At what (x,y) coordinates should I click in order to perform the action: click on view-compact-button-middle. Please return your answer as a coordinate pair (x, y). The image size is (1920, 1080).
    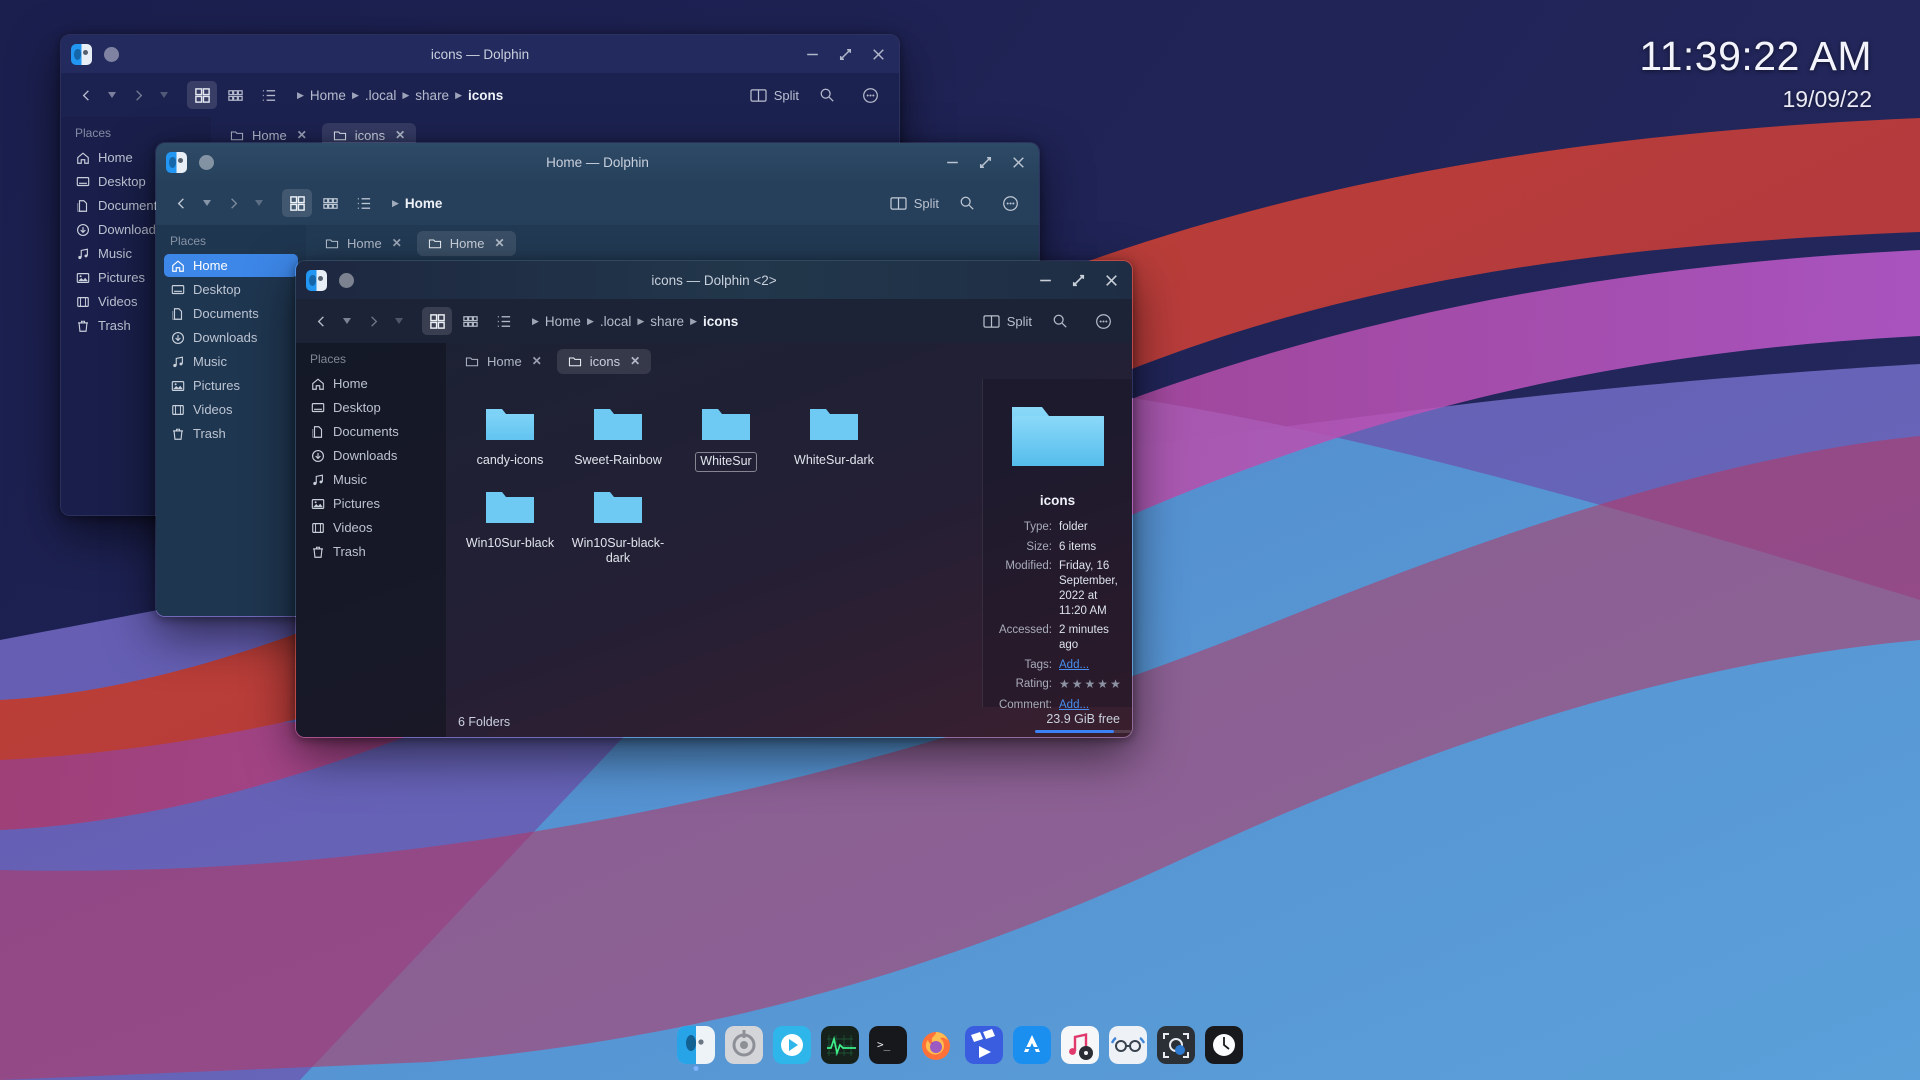
    Looking at the image, I should click on (330, 203).